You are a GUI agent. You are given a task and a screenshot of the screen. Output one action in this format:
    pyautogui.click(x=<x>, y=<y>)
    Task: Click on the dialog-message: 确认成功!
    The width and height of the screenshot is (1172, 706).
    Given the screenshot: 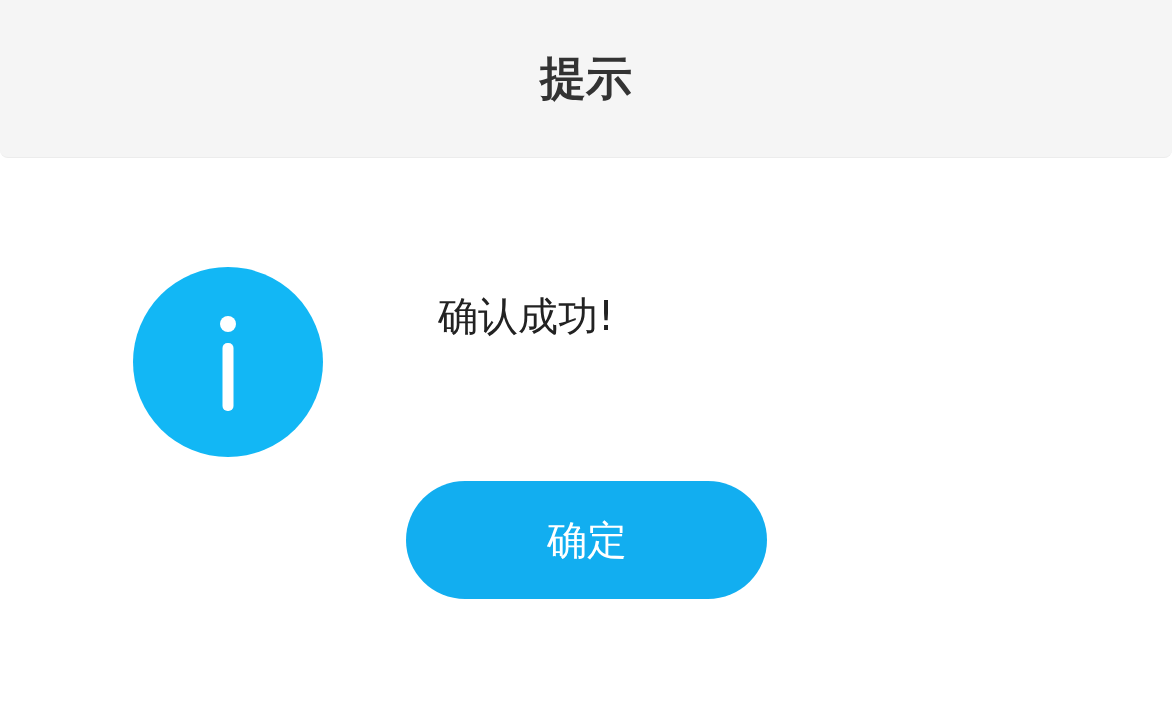 What is the action you would take?
    pyautogui.click(x=526, y=316)
    